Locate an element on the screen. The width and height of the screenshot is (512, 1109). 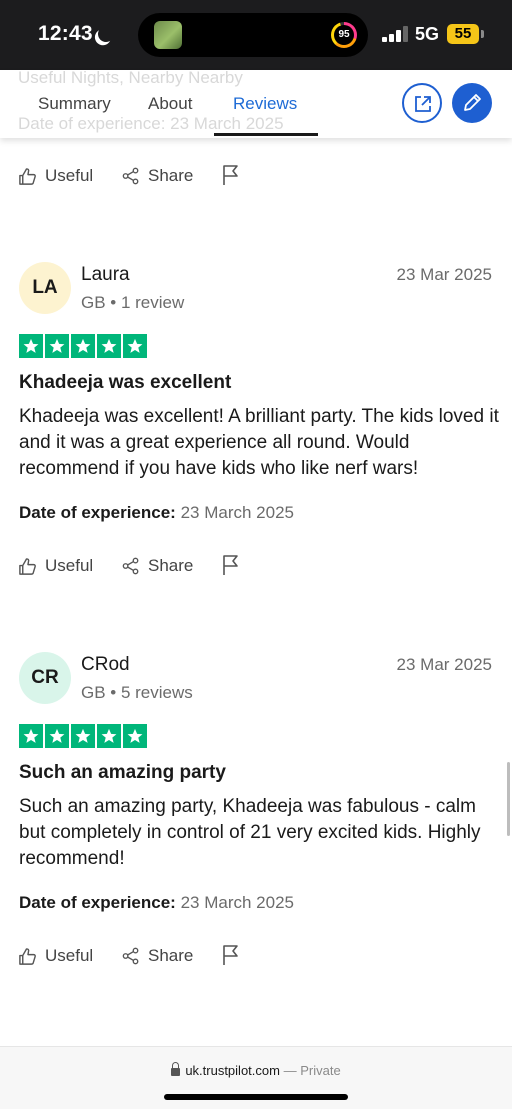
status-bar: 12:43 95 5G 55 is located at coordinates (256, 35).